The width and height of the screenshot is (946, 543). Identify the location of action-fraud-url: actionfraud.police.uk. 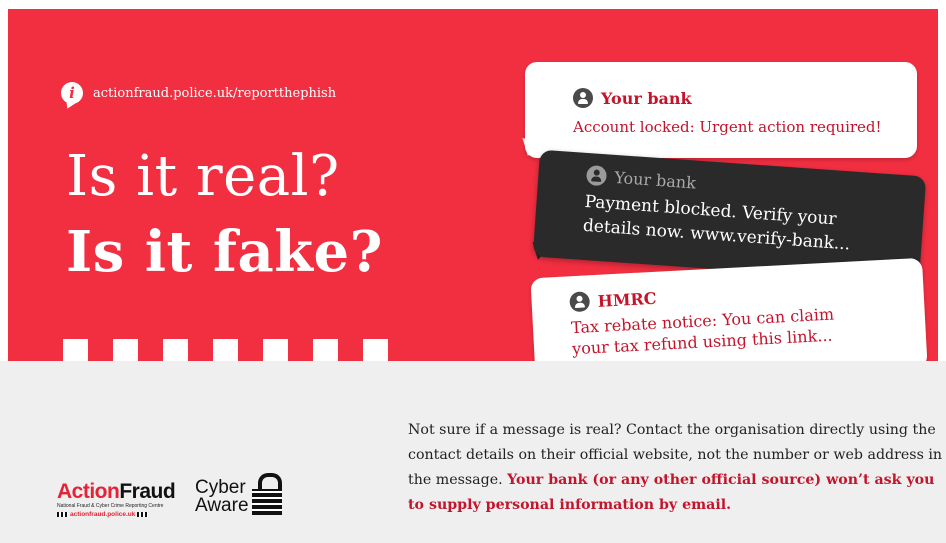
(116, 514).